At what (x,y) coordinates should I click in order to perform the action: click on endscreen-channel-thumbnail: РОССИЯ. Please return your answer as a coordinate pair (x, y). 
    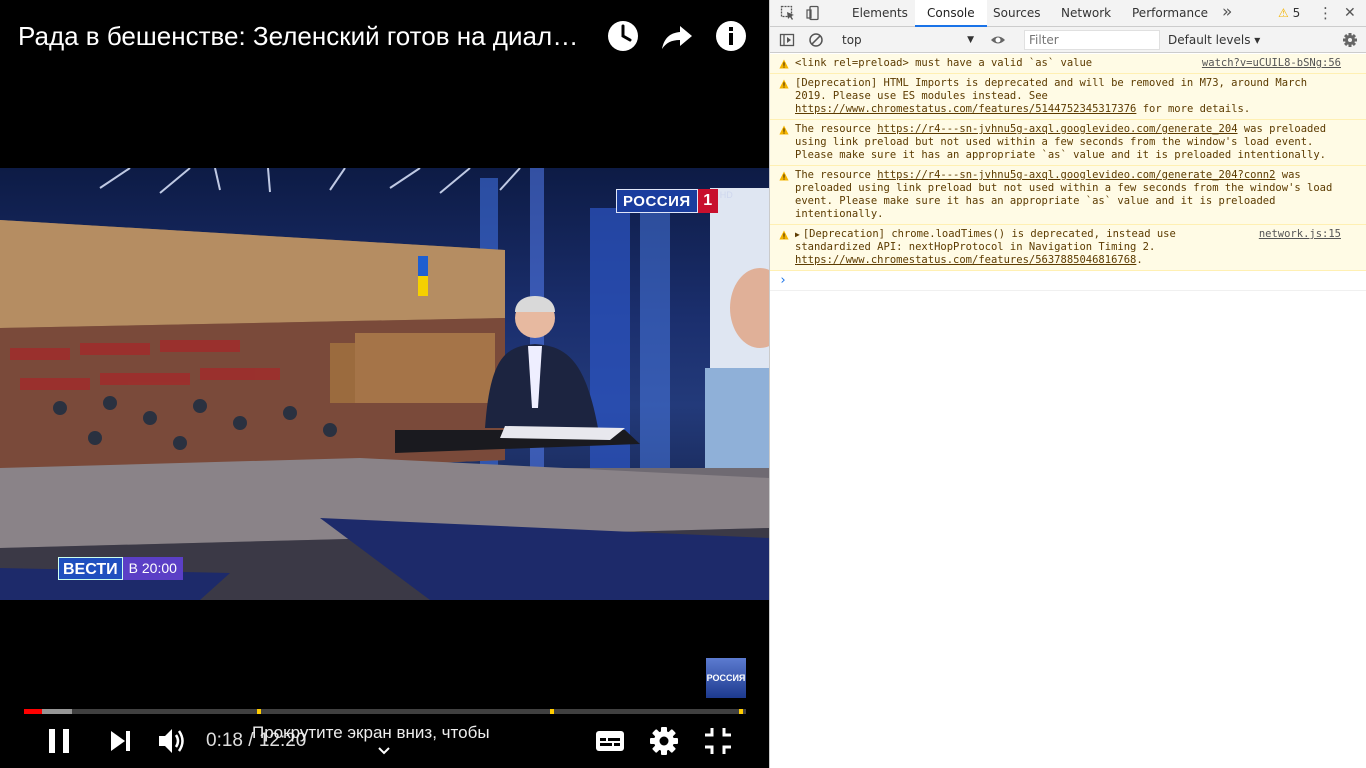
    Looking at the image, I should click on (726, 678).